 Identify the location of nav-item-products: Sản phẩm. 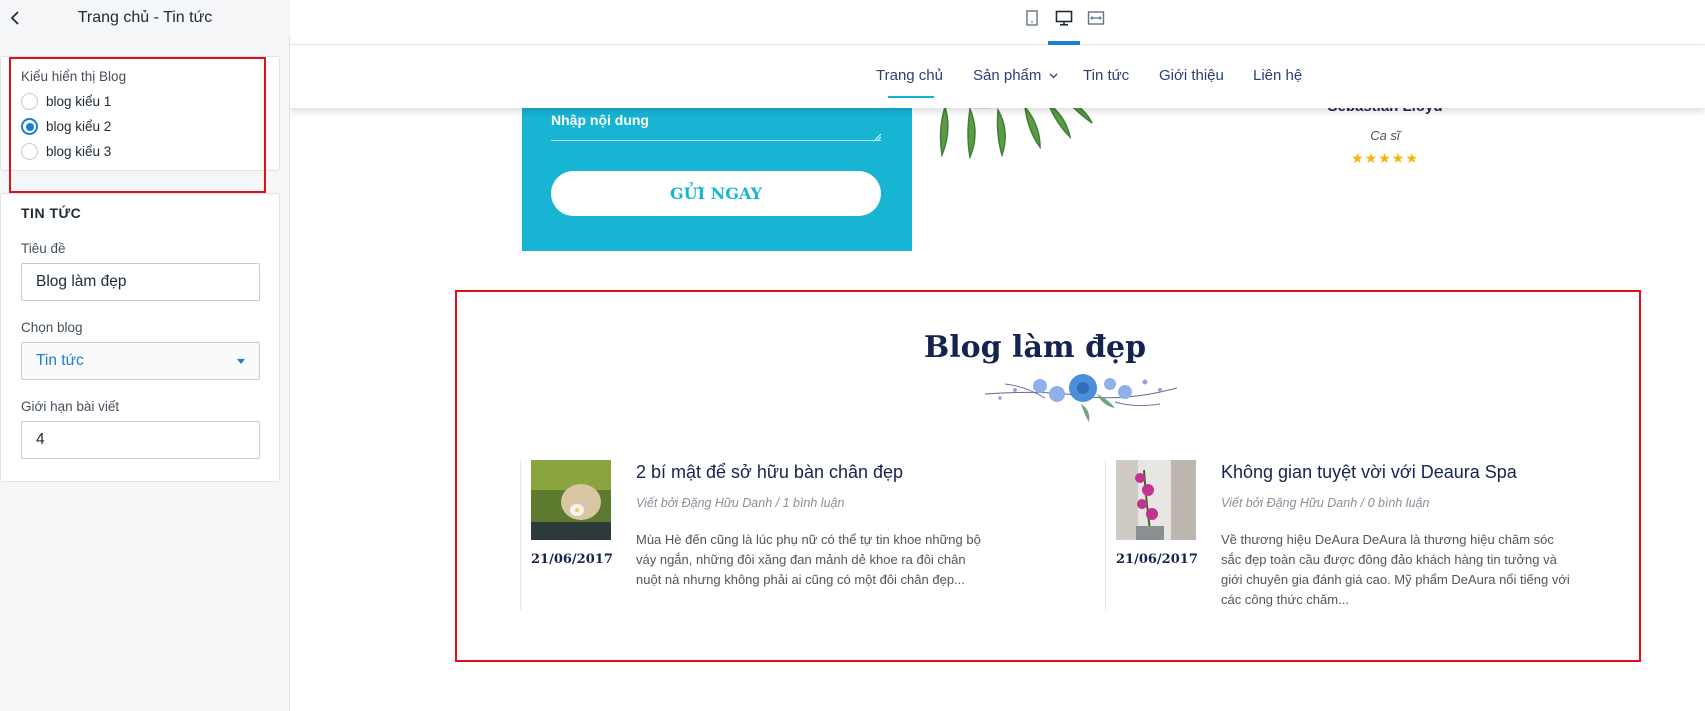
(1015, 75).